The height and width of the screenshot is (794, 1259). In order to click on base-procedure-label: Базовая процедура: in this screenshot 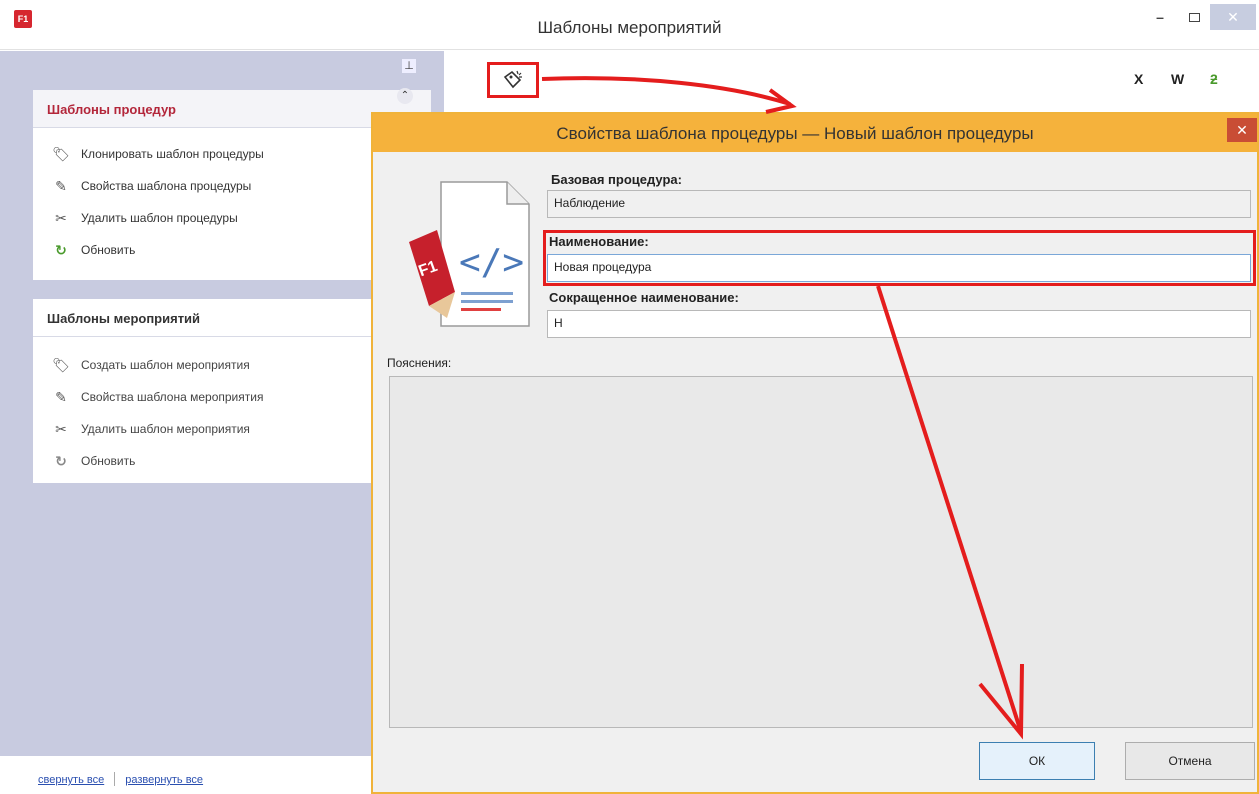, I will do `click(616, 179)`.